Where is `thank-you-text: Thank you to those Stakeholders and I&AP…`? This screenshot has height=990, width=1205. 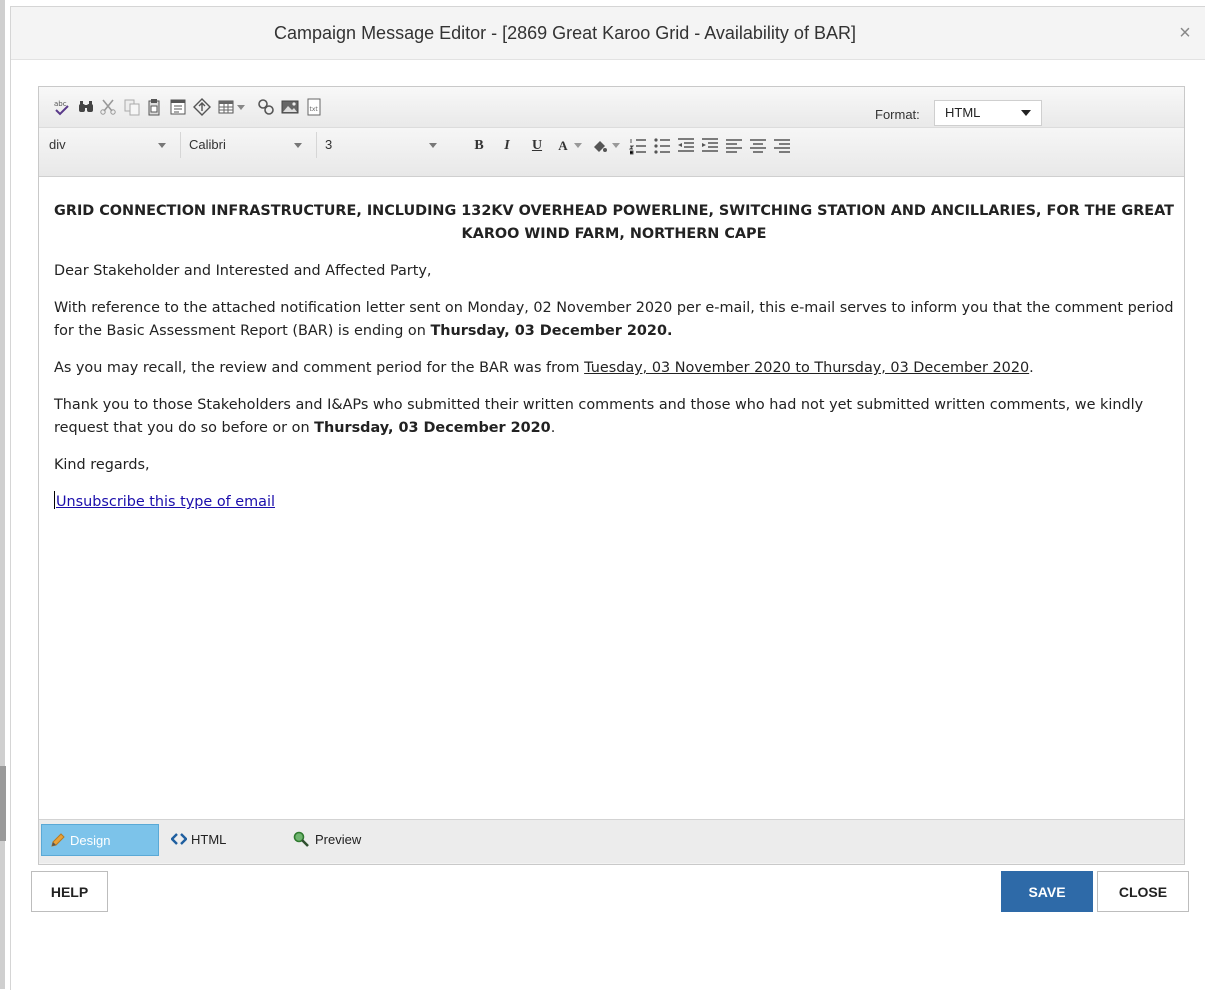 thank-you-text: Thank you to those Stakeholders and I&AP… is located at coordinates (599, 416).